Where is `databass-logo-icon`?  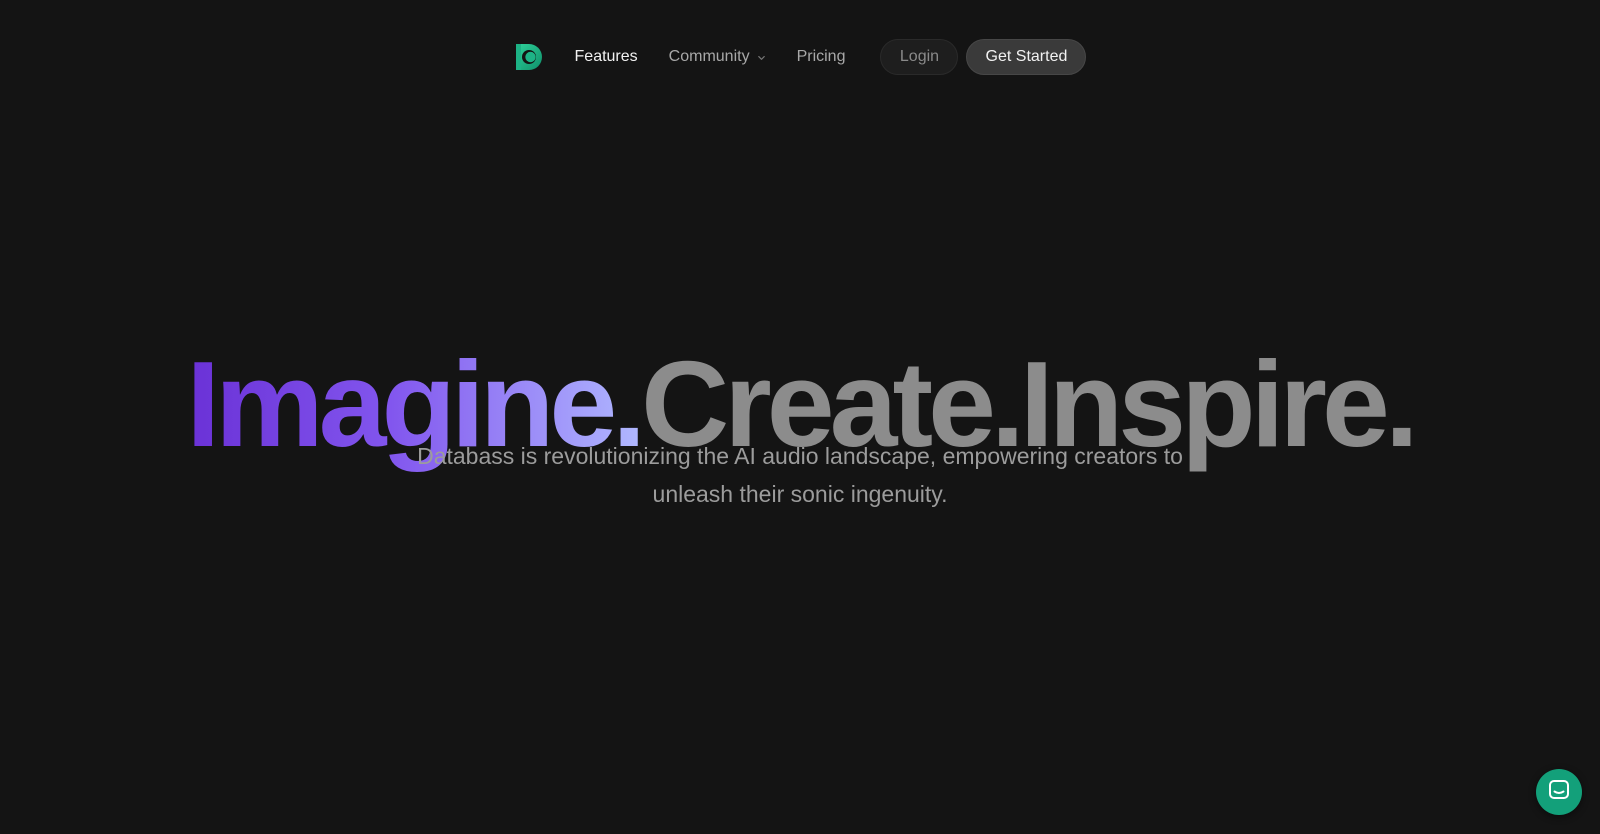 databass-logo-icon is located at coordinates (529, 57).